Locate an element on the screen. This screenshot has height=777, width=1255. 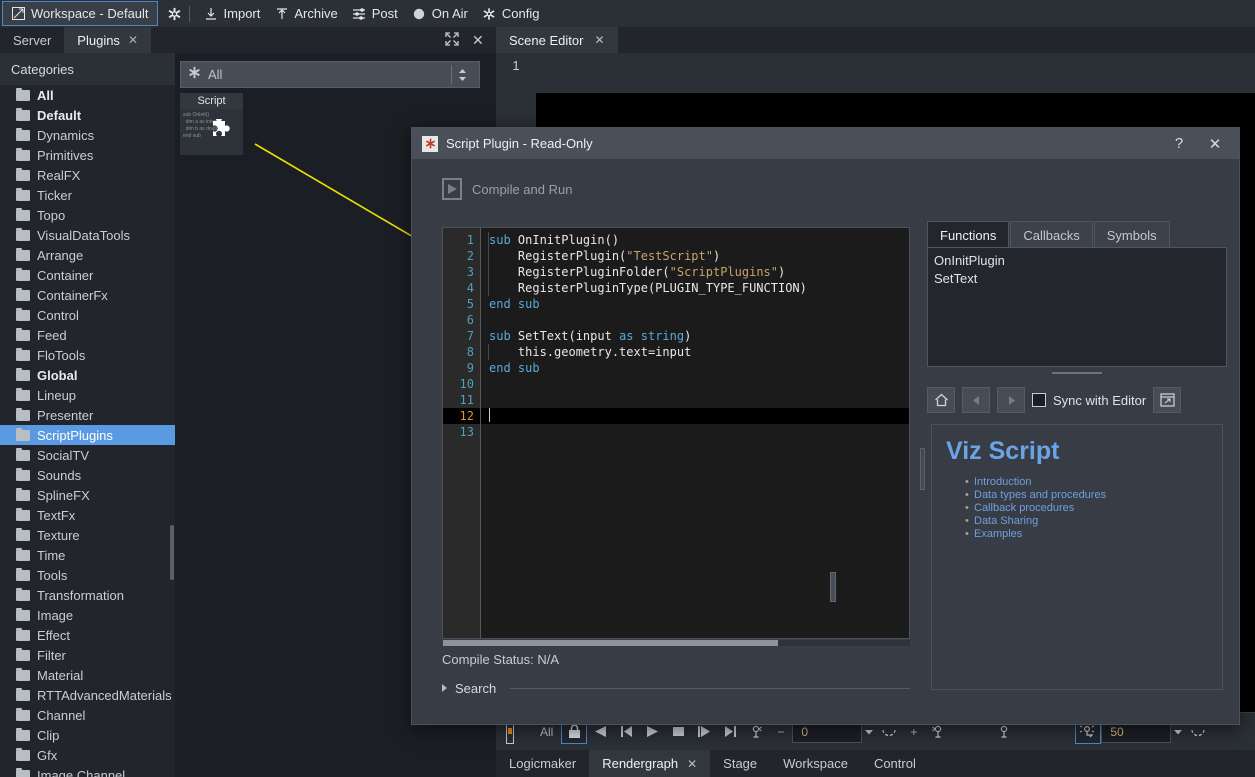
search-section: Search is located at coordinates (676, 688).